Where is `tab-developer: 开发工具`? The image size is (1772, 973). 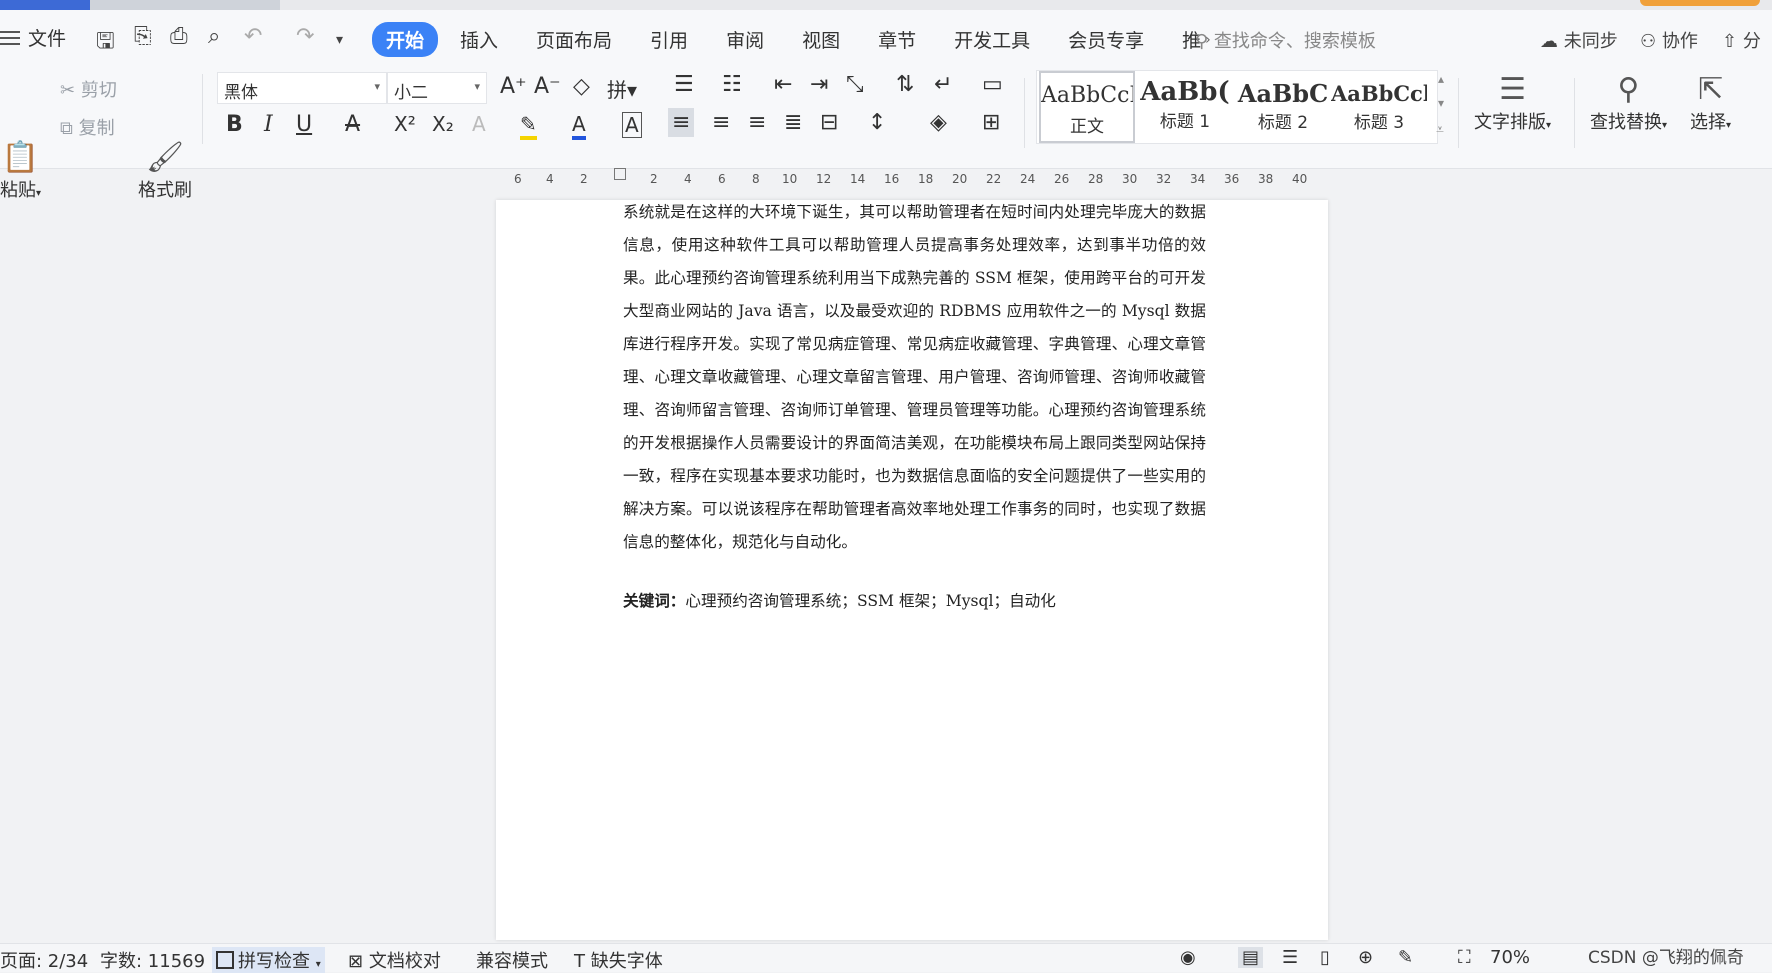
tab-developer: 开发工具 is located at coordinates (992, 39).